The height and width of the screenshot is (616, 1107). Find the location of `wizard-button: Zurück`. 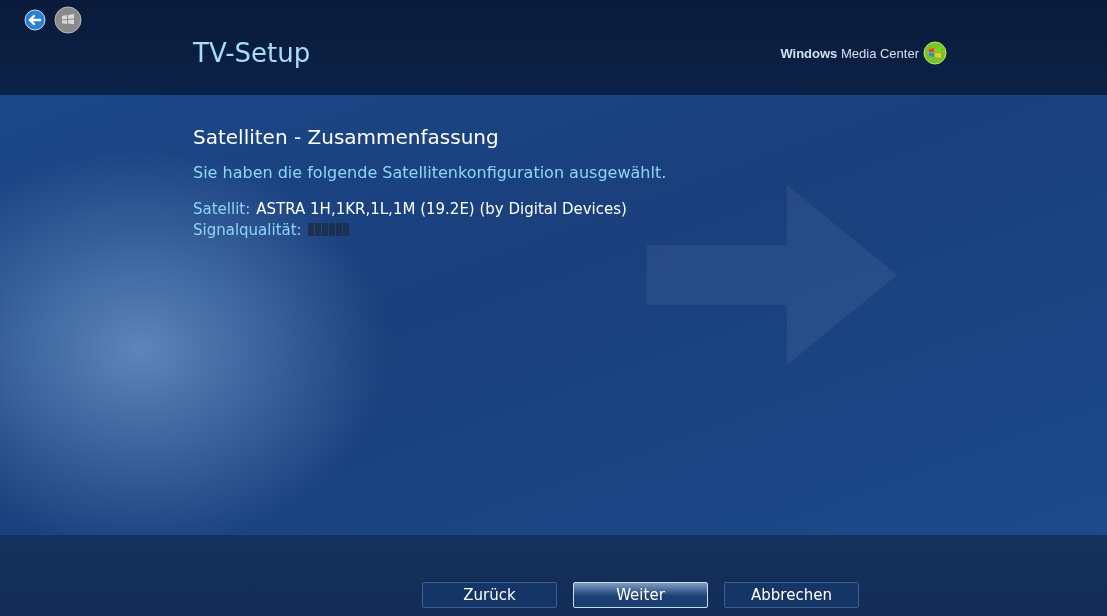

wizard-button: Zurück is located at coordinates (489, 595).